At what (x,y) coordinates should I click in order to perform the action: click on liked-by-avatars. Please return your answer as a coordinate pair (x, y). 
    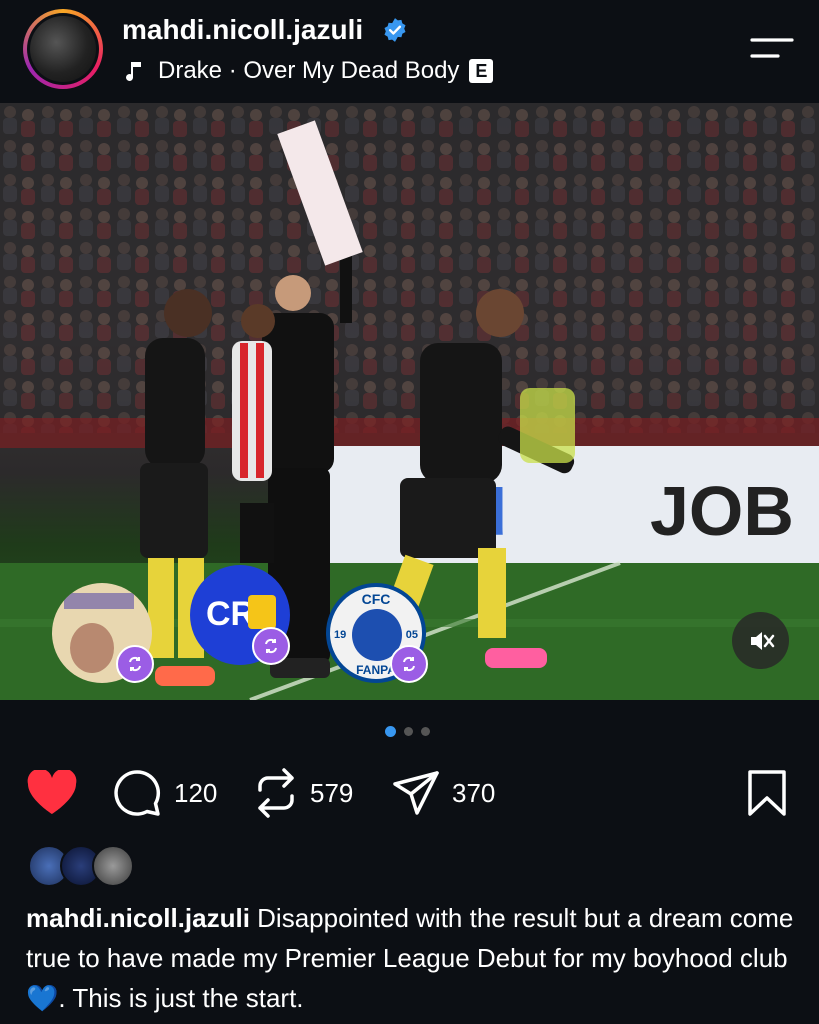
    Looking at the image, I should click on (83, 866).